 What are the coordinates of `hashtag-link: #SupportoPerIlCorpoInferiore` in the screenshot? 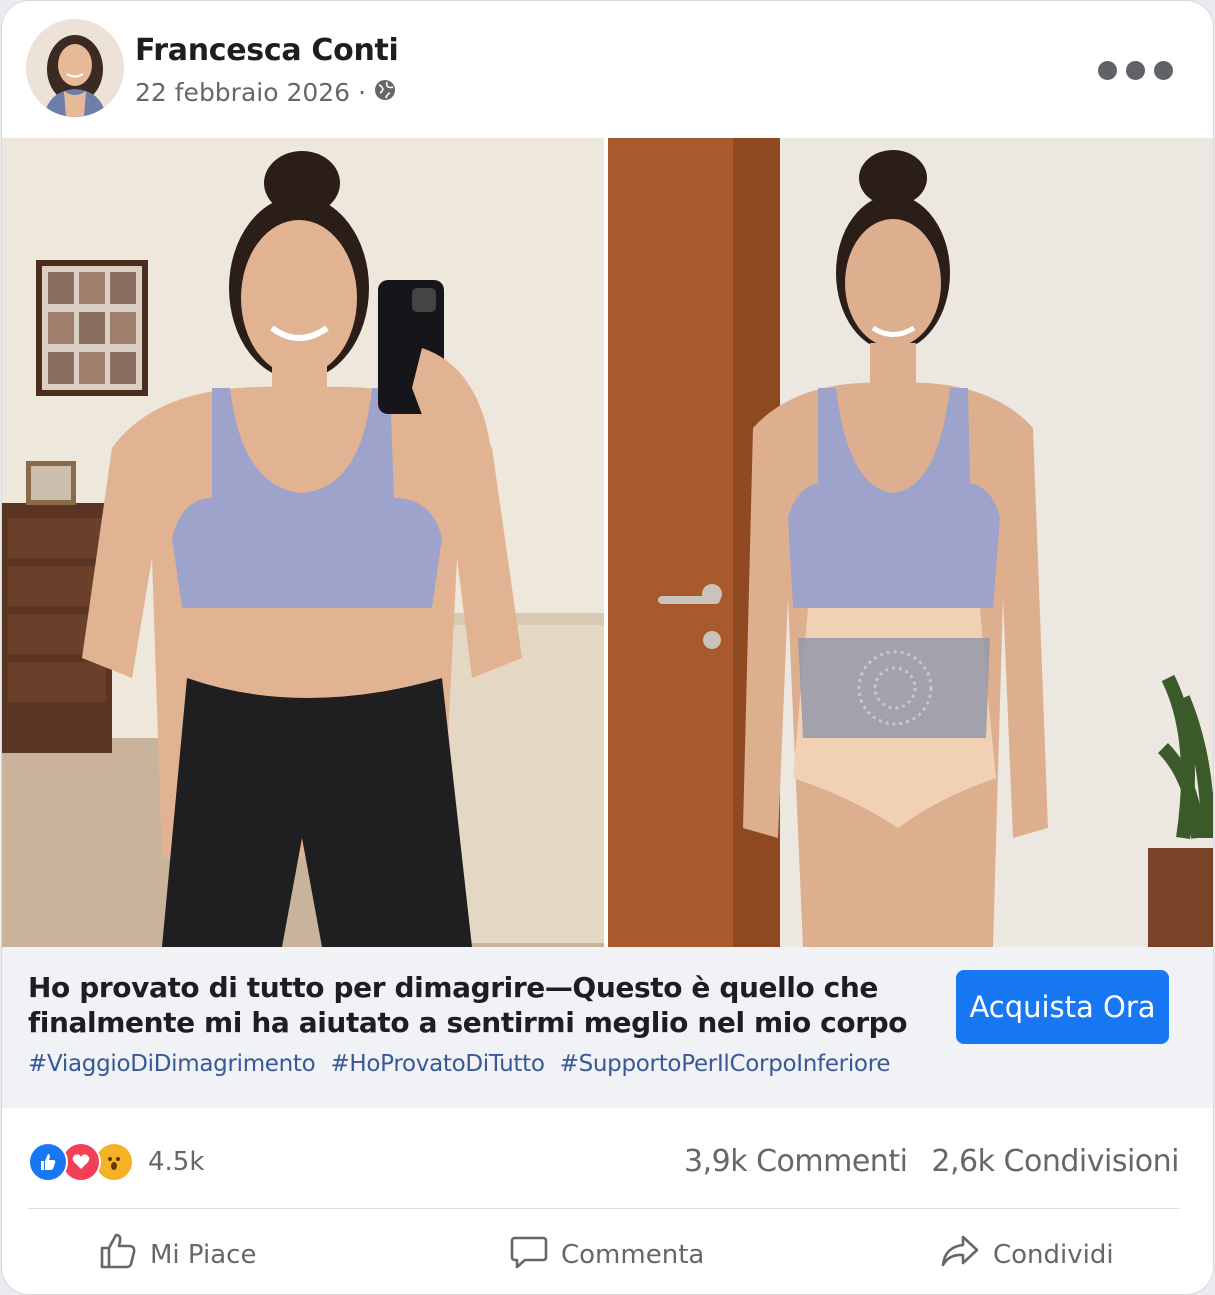 It's located at (725, 1064).